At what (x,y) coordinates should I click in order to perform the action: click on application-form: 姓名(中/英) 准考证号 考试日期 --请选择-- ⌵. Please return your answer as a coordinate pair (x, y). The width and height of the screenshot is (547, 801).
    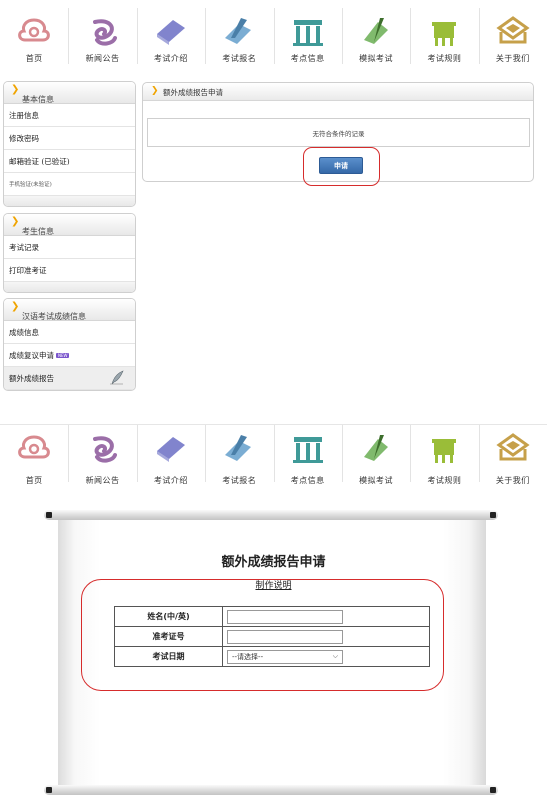
    Looking at the image, I should click on (272, 636).